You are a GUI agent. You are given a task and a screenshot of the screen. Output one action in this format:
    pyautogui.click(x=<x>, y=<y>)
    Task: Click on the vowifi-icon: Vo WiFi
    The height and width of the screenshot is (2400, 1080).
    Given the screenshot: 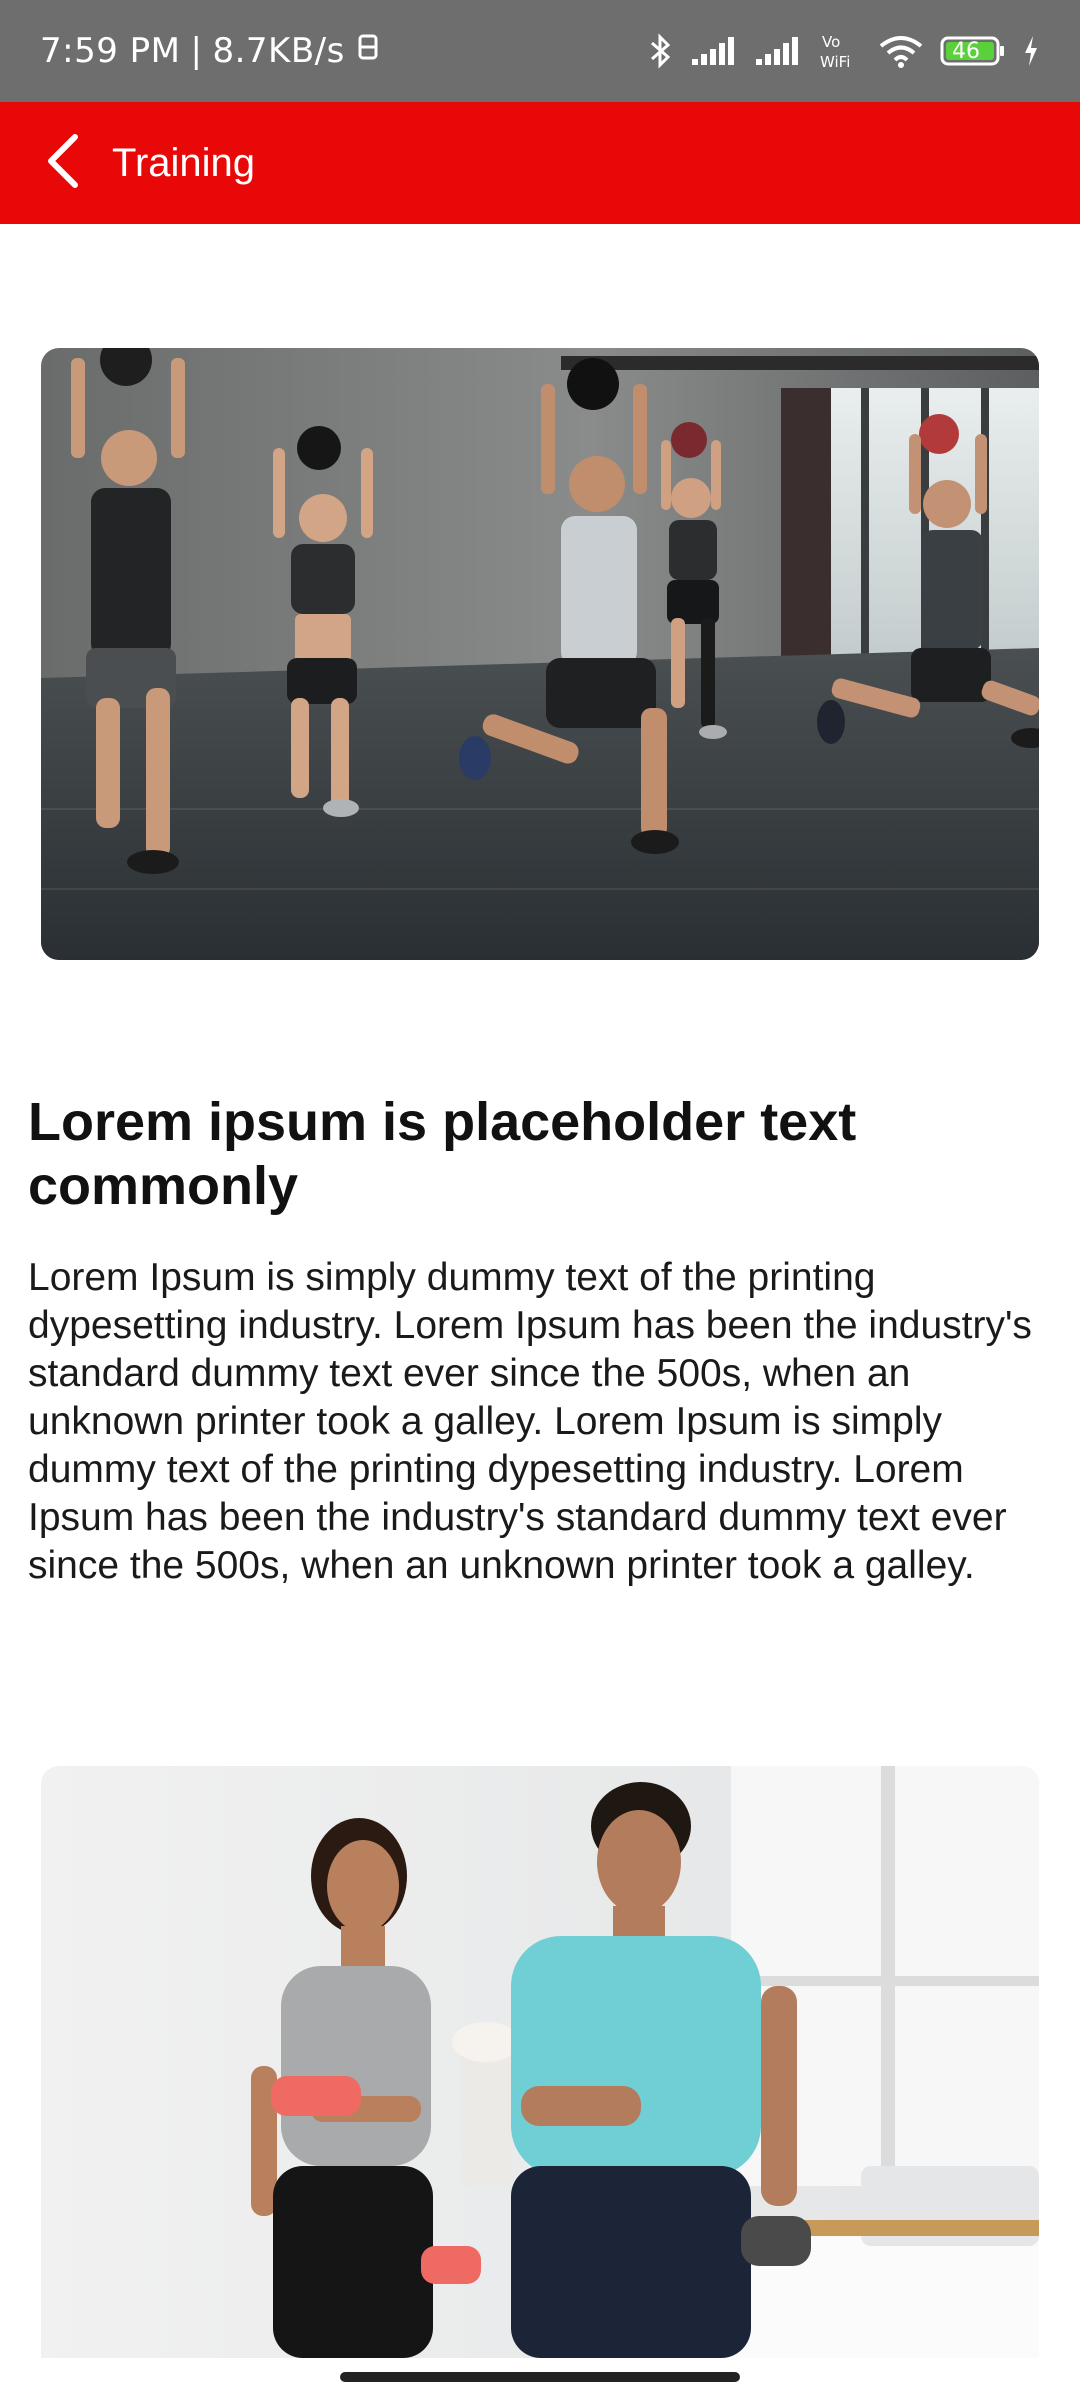 What is the action you would take?
    pyautogui.click(x=840, y=51)
    